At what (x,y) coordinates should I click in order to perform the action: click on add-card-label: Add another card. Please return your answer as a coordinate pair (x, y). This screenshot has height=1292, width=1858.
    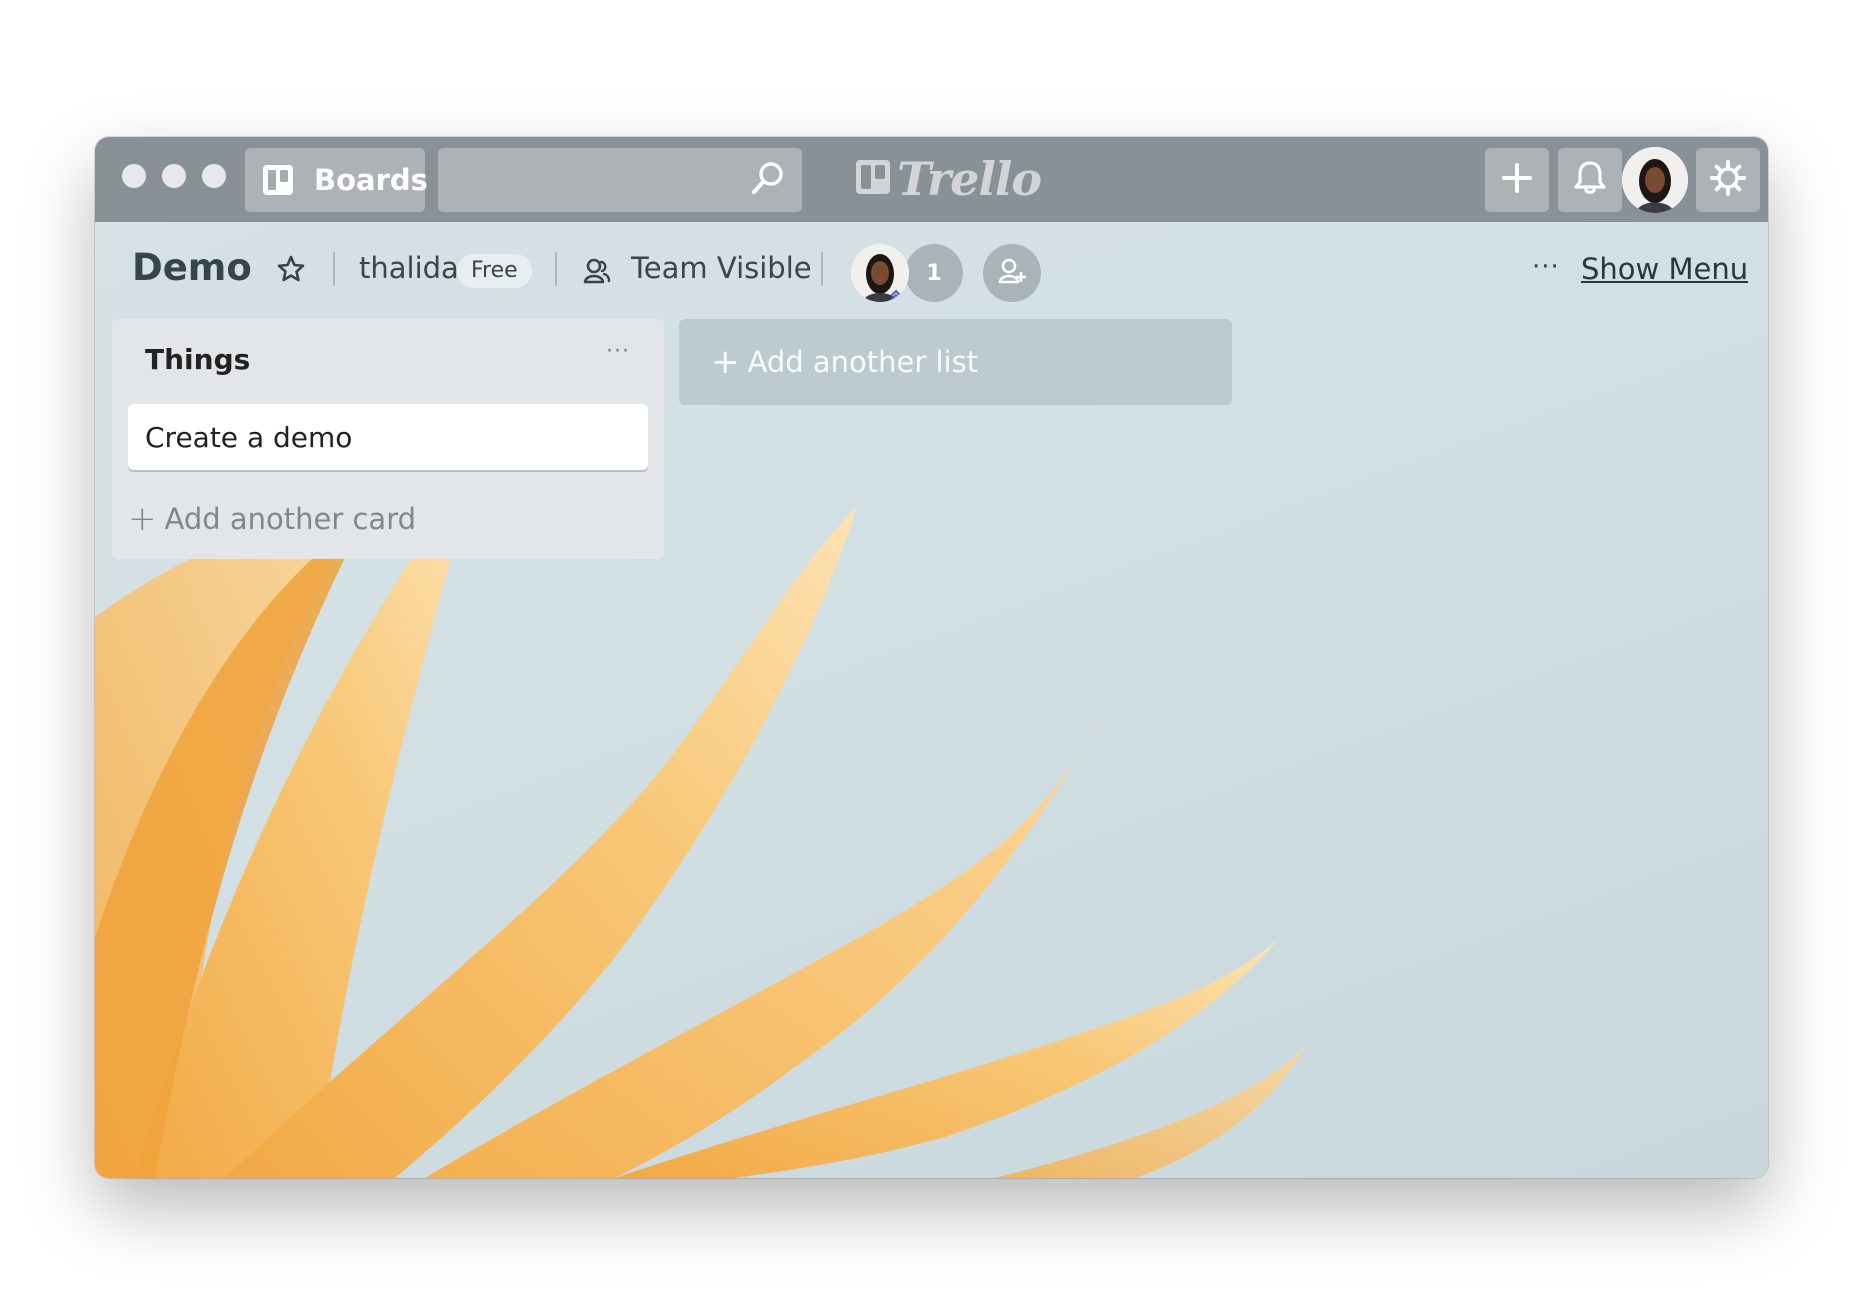
    Looking at the image, I should click on (290, 519).